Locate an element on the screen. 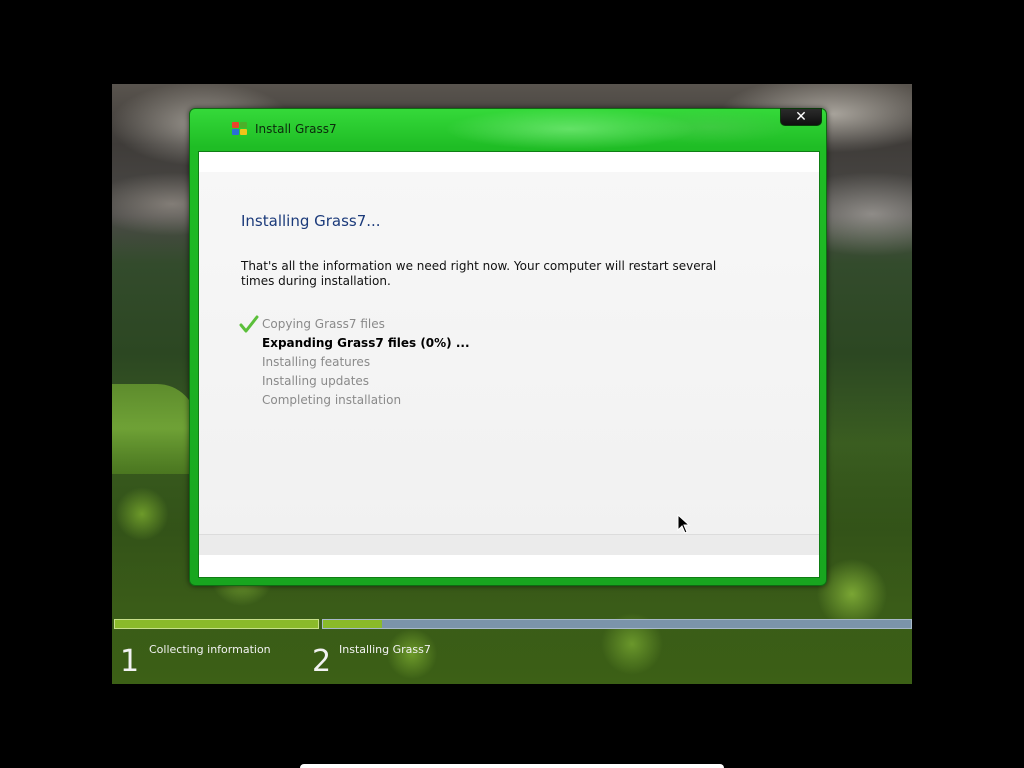 This screenshot has height=768, width=1024. progress-stage-2-fill is located at coordinates (352, 624).